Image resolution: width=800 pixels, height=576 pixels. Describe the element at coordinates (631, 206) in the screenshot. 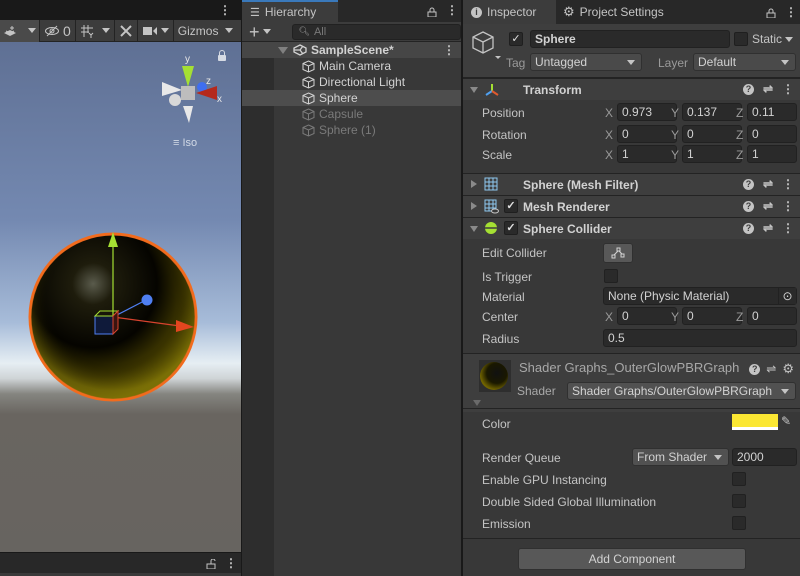

I see `mesh-renderer-header: ✓ Mesh Renderer ? ⇌ ⋮` at that location.